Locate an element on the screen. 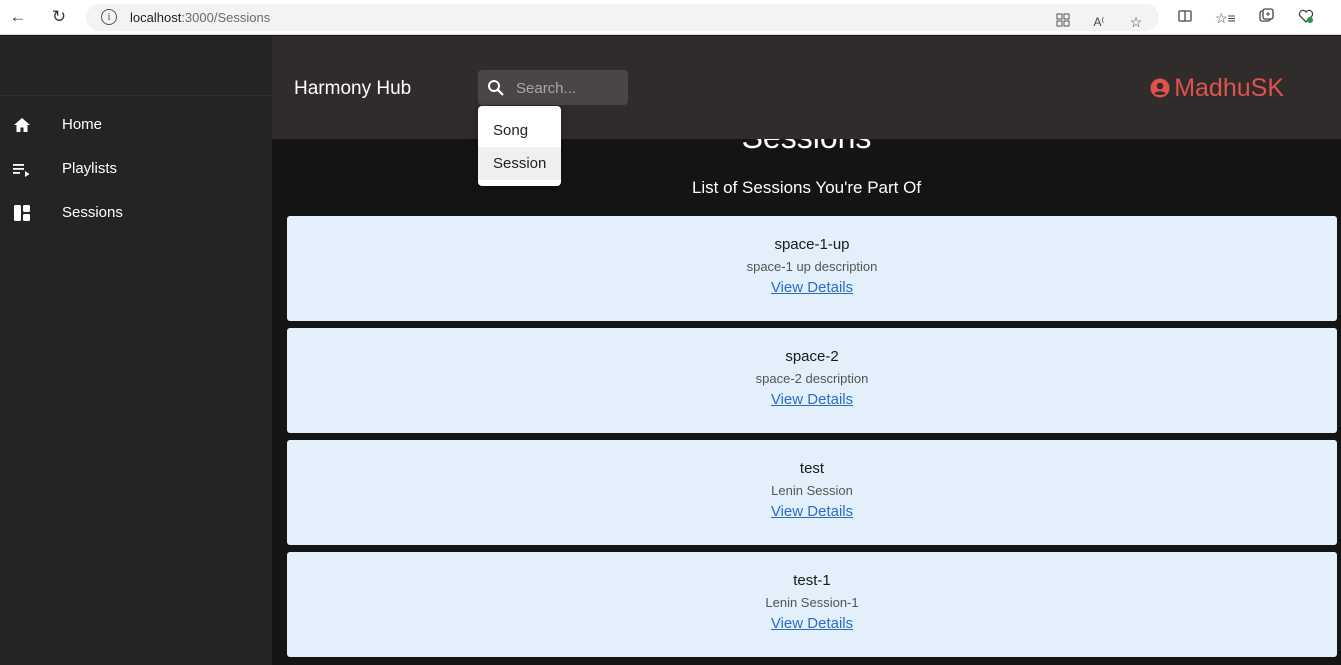 The image size is (1341, 665). user-profile: MadhuSK is located at coordinates (1217, 88).